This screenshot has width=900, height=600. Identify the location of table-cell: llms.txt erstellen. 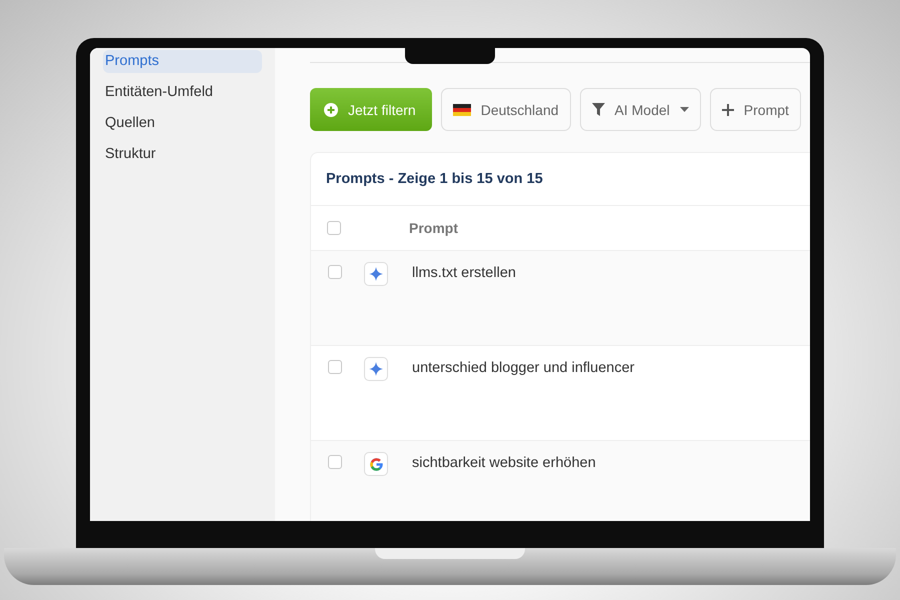
(464, 273).